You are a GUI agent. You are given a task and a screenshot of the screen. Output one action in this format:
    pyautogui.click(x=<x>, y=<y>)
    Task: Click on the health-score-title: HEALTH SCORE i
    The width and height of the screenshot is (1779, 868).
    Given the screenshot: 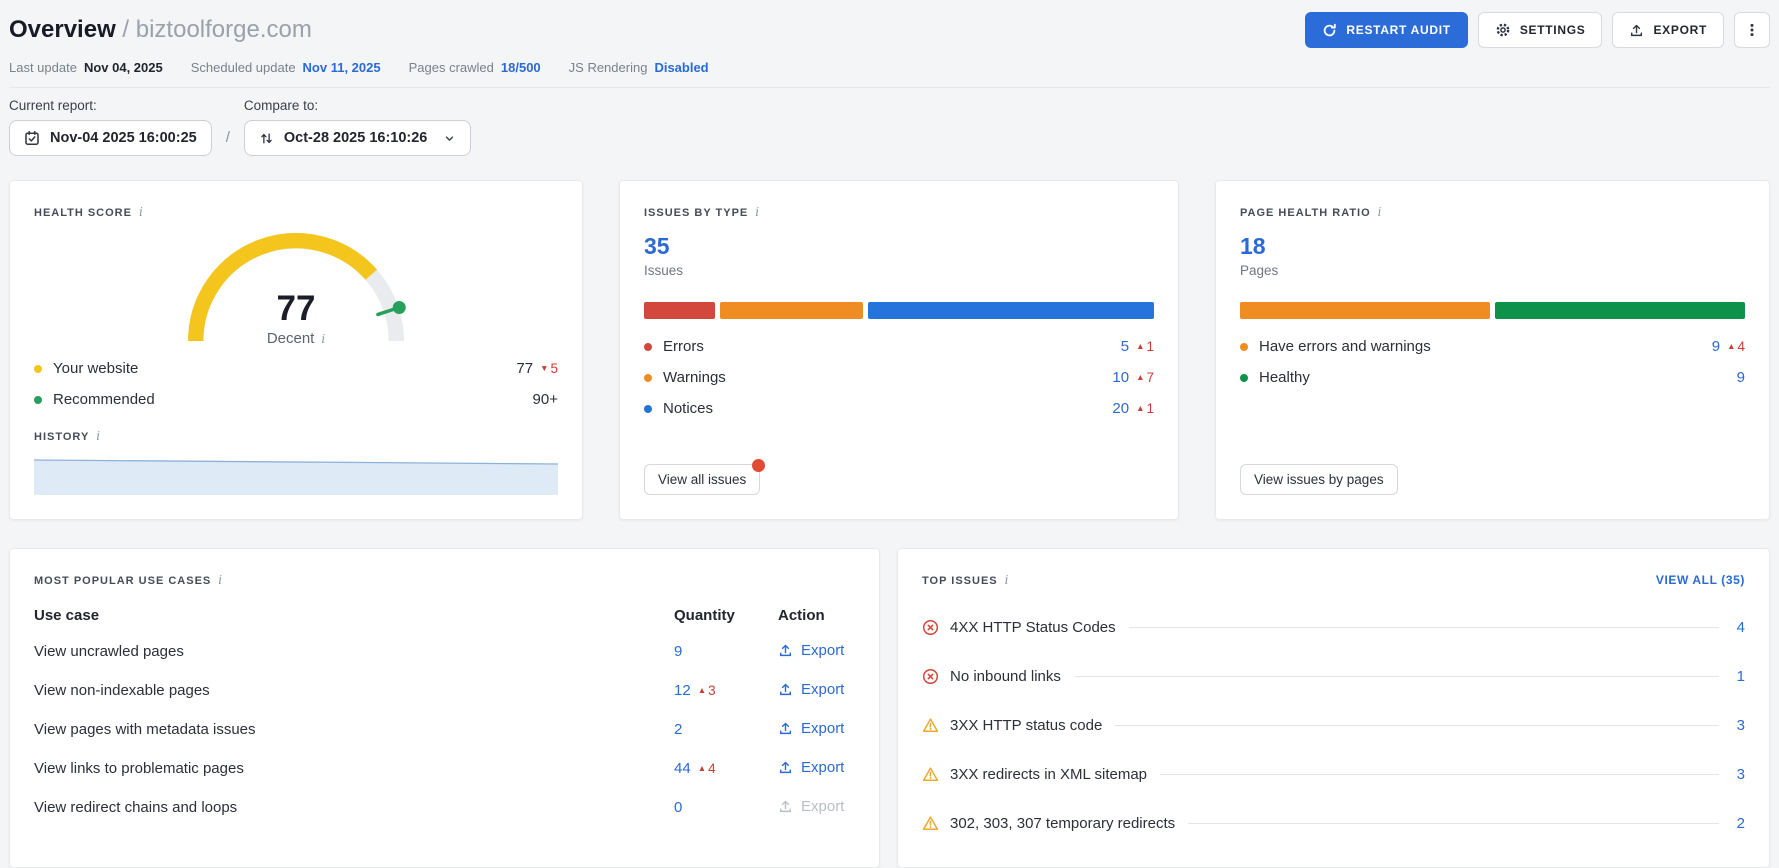 What is the action you would take?
    pyautogui.click(x=89, y=212)
    